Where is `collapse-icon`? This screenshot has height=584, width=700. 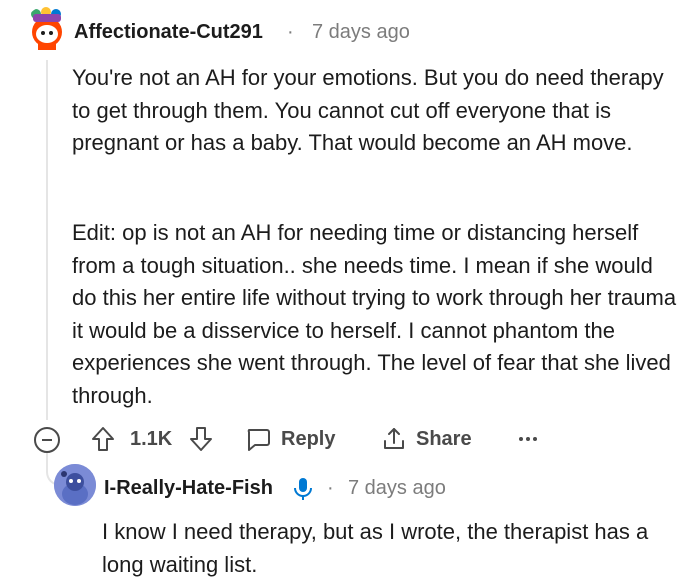 collapse-icon is located at coordinates (47, 440).